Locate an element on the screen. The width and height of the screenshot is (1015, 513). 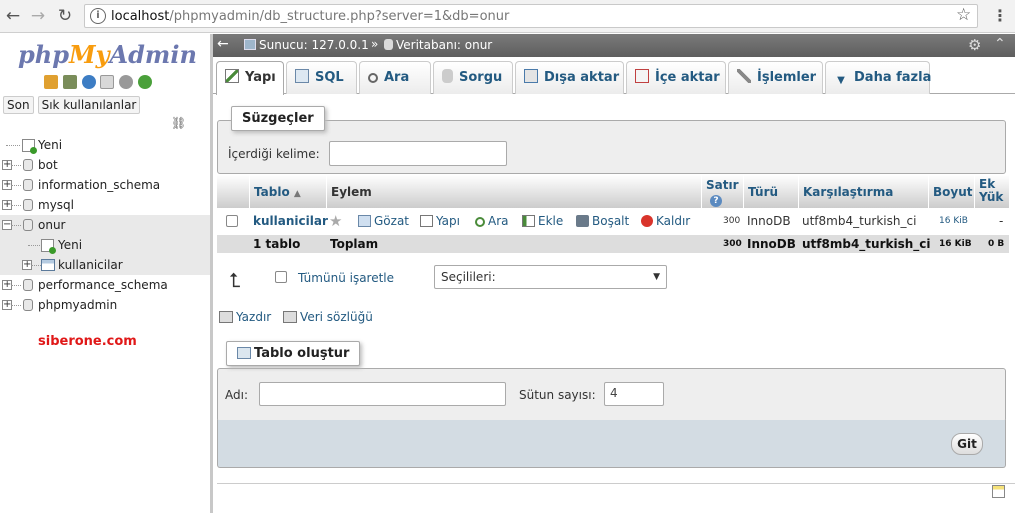
tab-structure: Yapı is located at coordinates (250, 78).